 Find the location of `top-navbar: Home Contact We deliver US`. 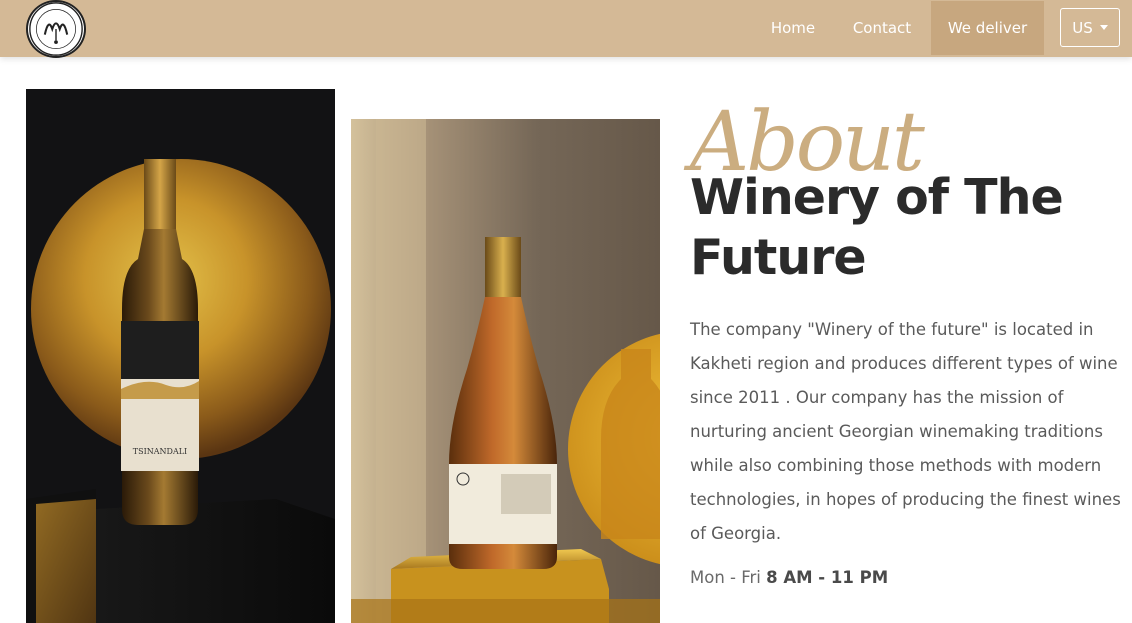

top-navbar: Home Contact We deliver US is located at coordinates (566, 29).